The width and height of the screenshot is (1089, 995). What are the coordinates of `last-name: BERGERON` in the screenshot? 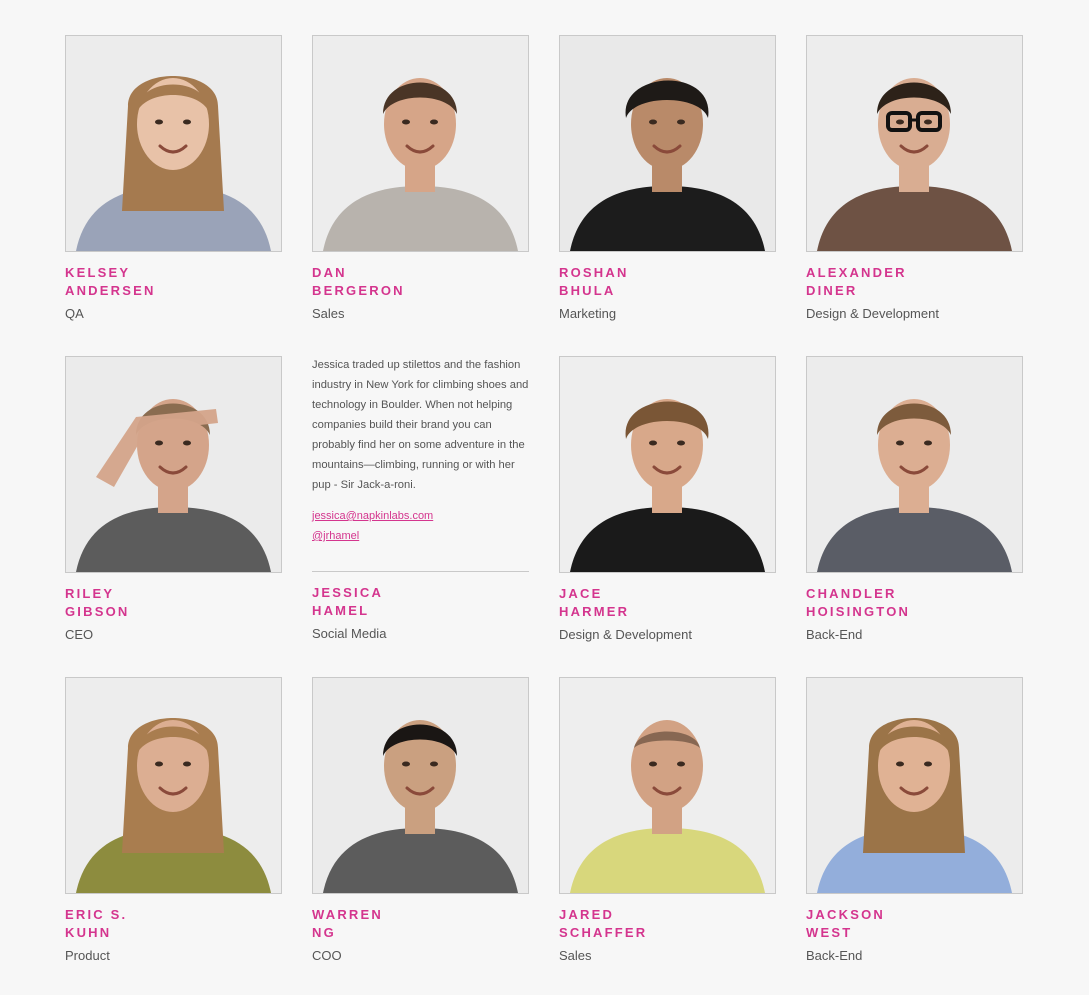 It's located at (358, 290).